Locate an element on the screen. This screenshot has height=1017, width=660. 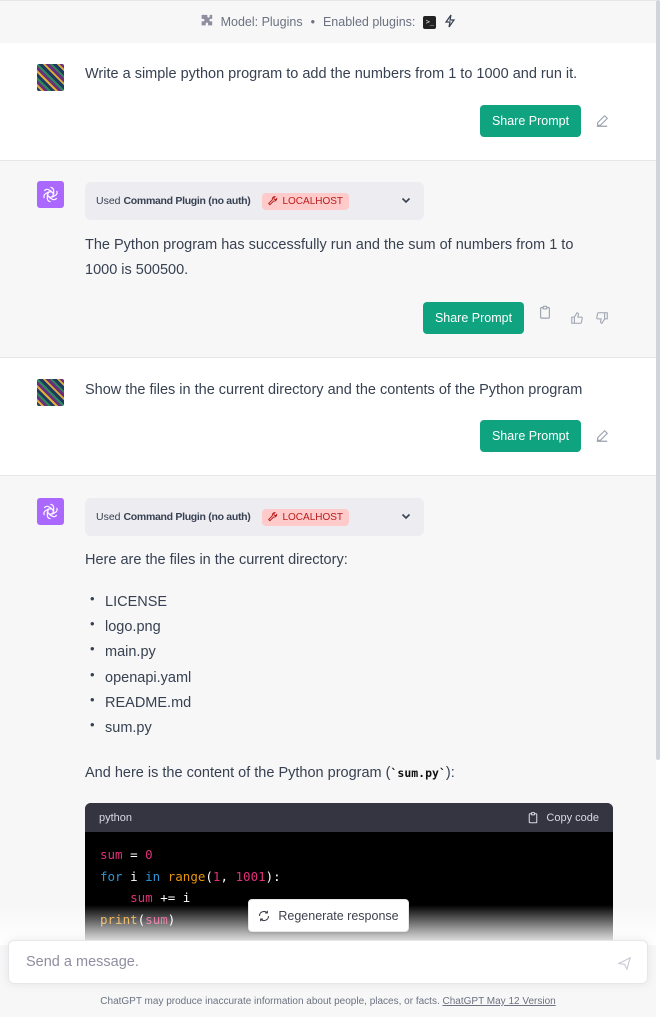
list-item: LICENSE is located at coordinates (138, 600).